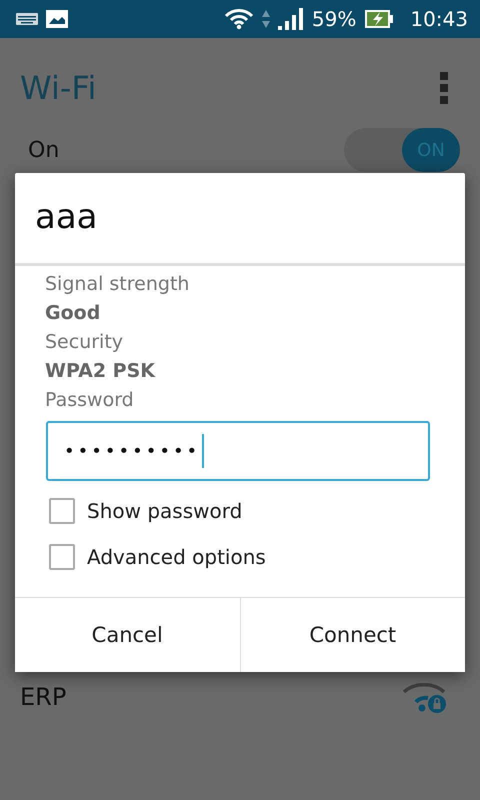  Describe the element at coordinates (57, 19) in the screenshot. I see `image-icon` at that location.